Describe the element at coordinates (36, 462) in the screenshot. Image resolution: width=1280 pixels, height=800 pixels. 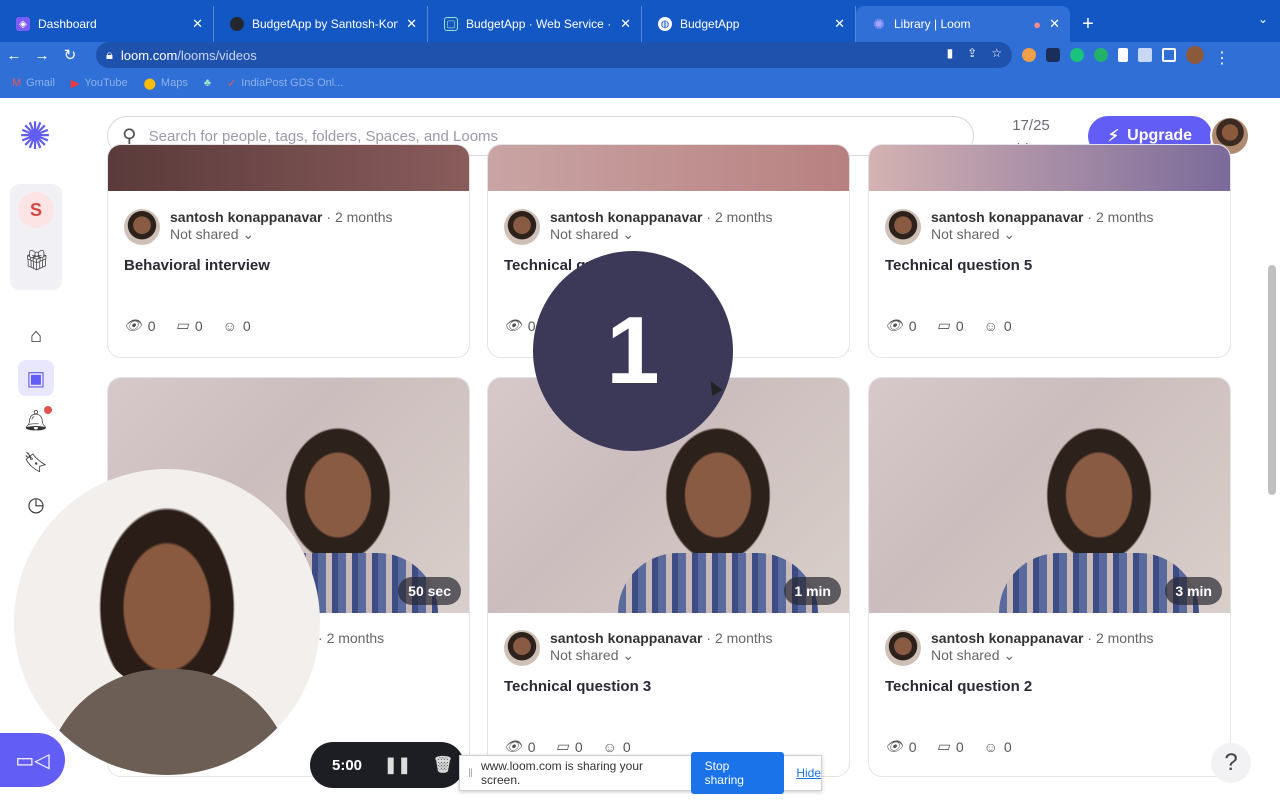
I see `bookmark-icon: 🔖︎` at that location.